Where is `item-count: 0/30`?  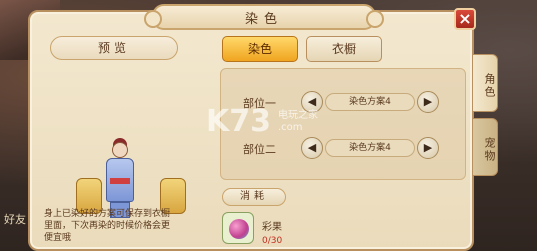
item-count: 0/30 is located at coordinates (272, 241).